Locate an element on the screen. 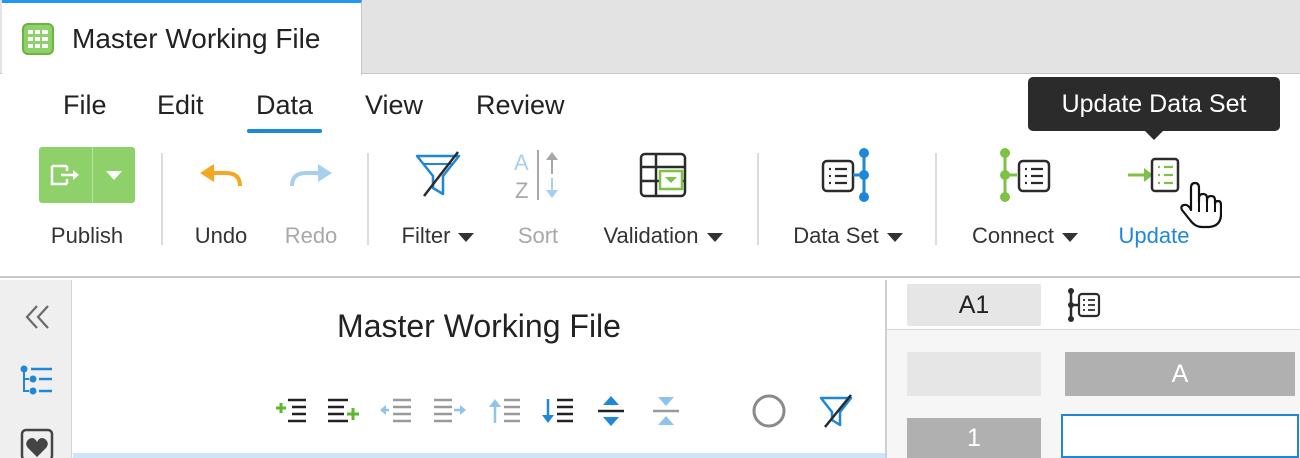  move-up-icon is located at coordinates (504, 410).